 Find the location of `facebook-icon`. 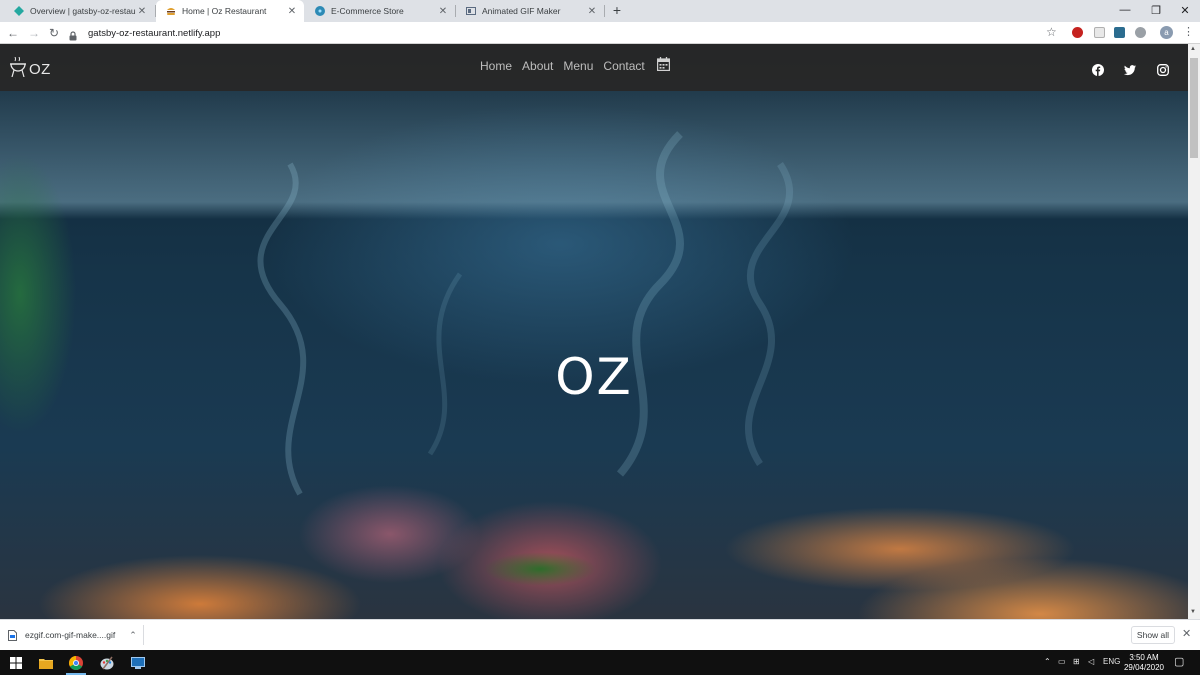

facebook-icon is located at coordinates (1098, 69).